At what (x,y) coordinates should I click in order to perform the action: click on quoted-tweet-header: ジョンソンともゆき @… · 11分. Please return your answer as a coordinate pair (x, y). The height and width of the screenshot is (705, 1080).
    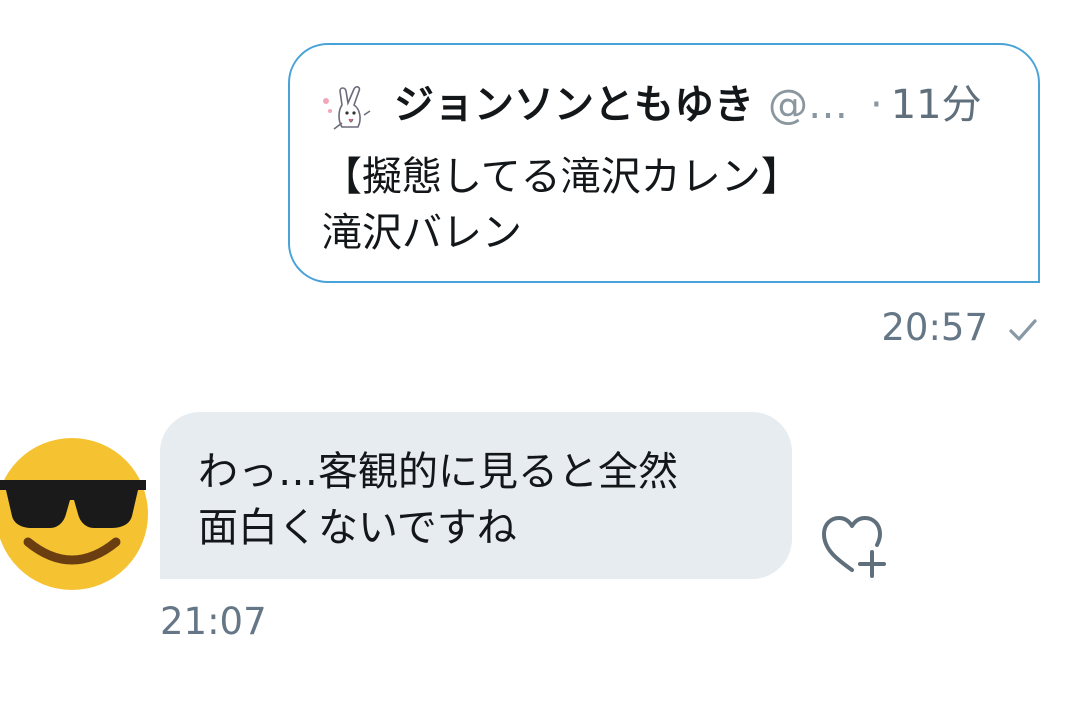
    Looking at the image, I should click on (688, 105).